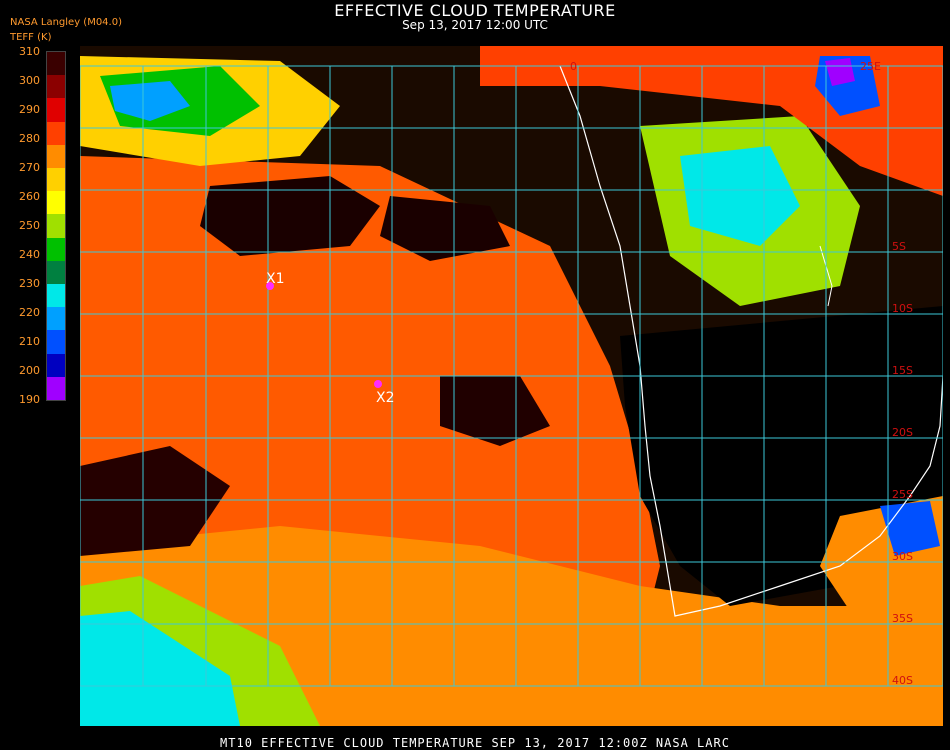 This screenshot has width=950, height=750. Describe the element at coordinates (29, 399) in the screenshot. I see `legend-tick-label: 190` at that location.